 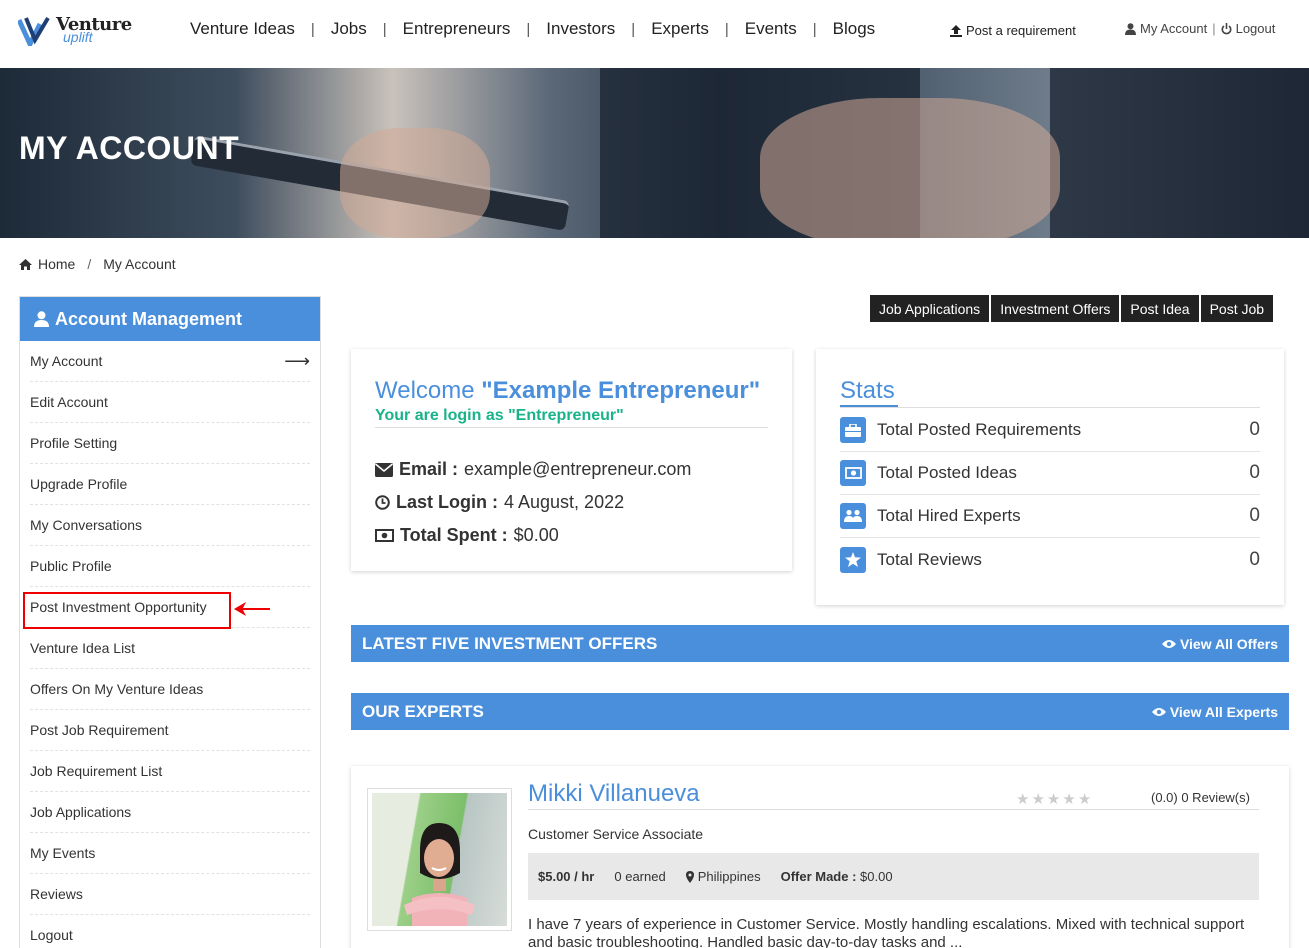 What do you see at coordinates (853, 473) in the screenshot?
I see `money-icon` at bounding box center [853, 473].